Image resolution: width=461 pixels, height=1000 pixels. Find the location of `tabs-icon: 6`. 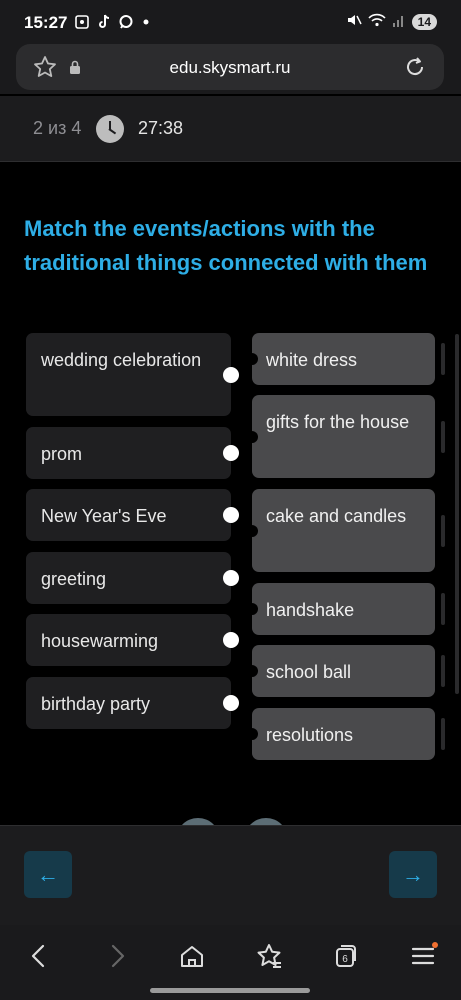

tabs-icon: 6 is located at coordinates (346, 956).